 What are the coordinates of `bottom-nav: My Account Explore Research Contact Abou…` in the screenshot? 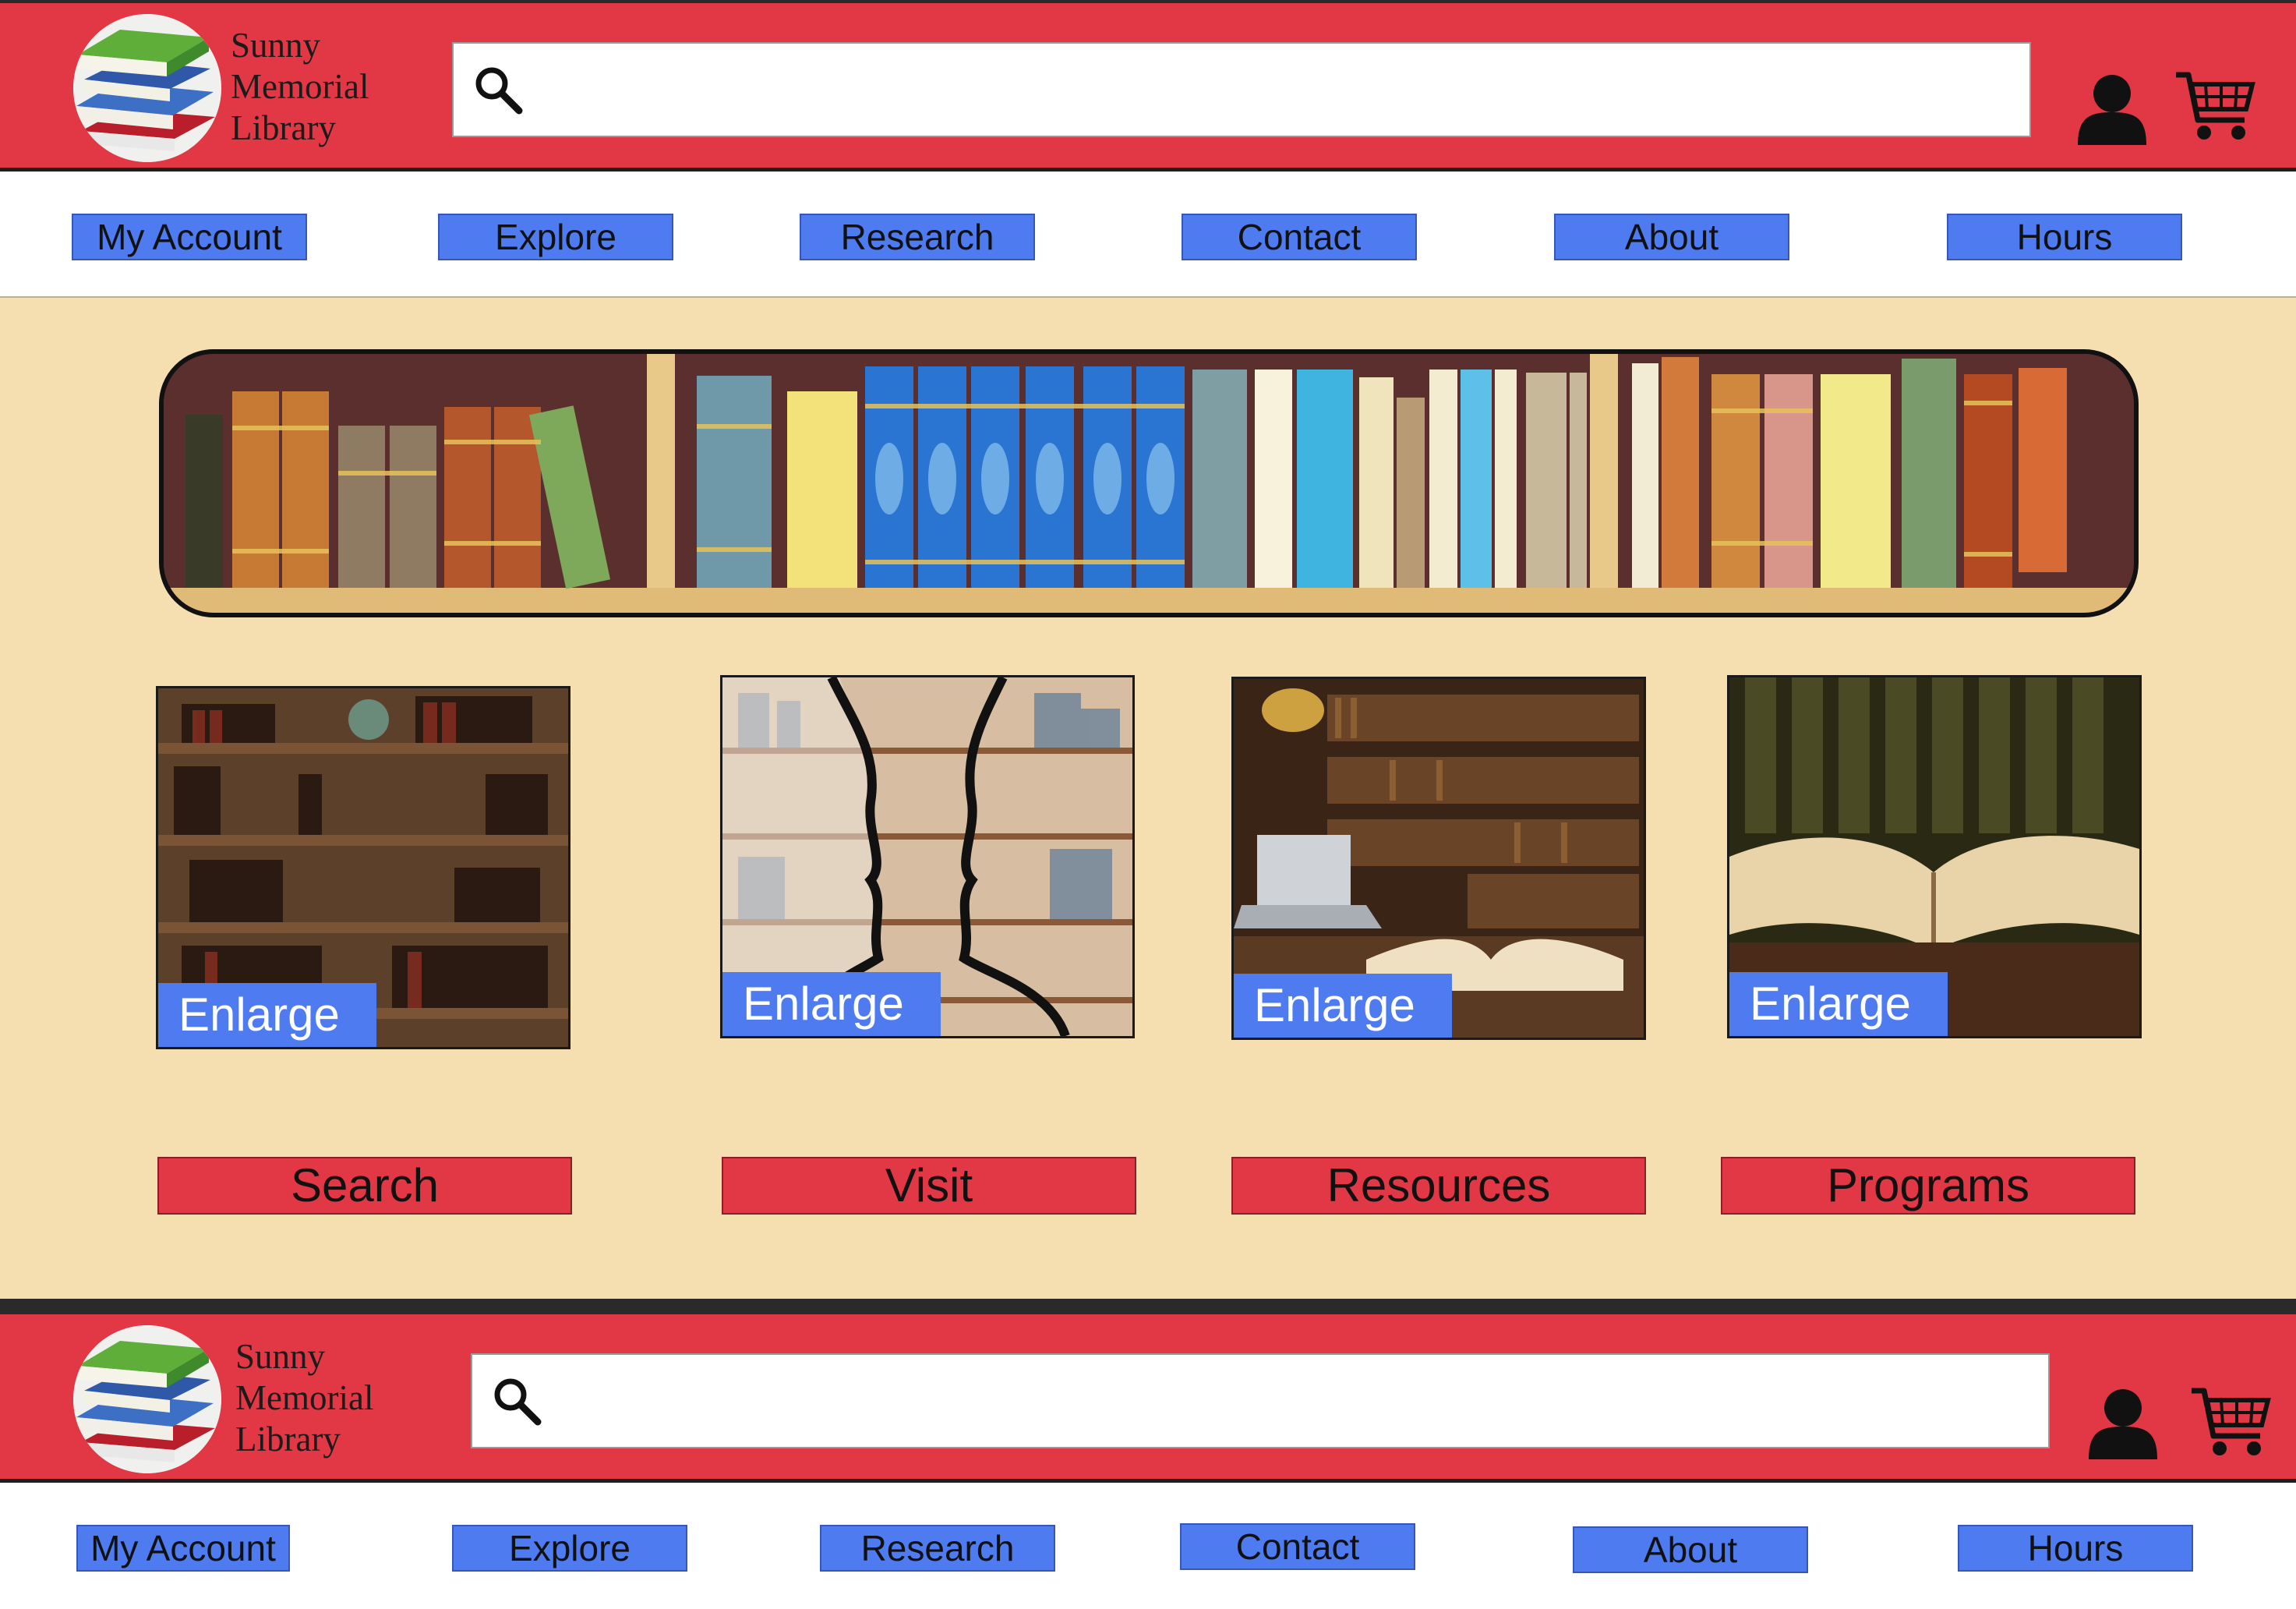 It's located at (1148, 1546).